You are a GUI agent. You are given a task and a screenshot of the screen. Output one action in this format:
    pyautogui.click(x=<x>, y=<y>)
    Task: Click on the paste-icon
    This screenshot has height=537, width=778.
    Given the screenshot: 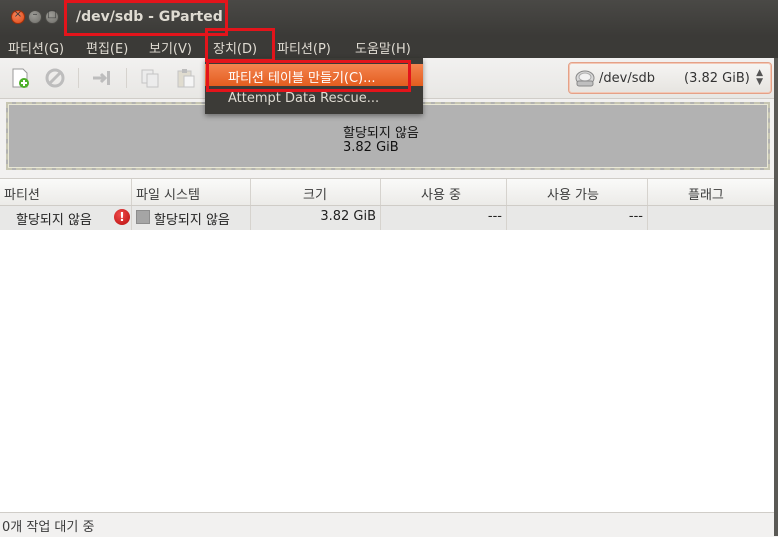 What is the action you would take?
    pyautogui.click(x=186, y=78)
    